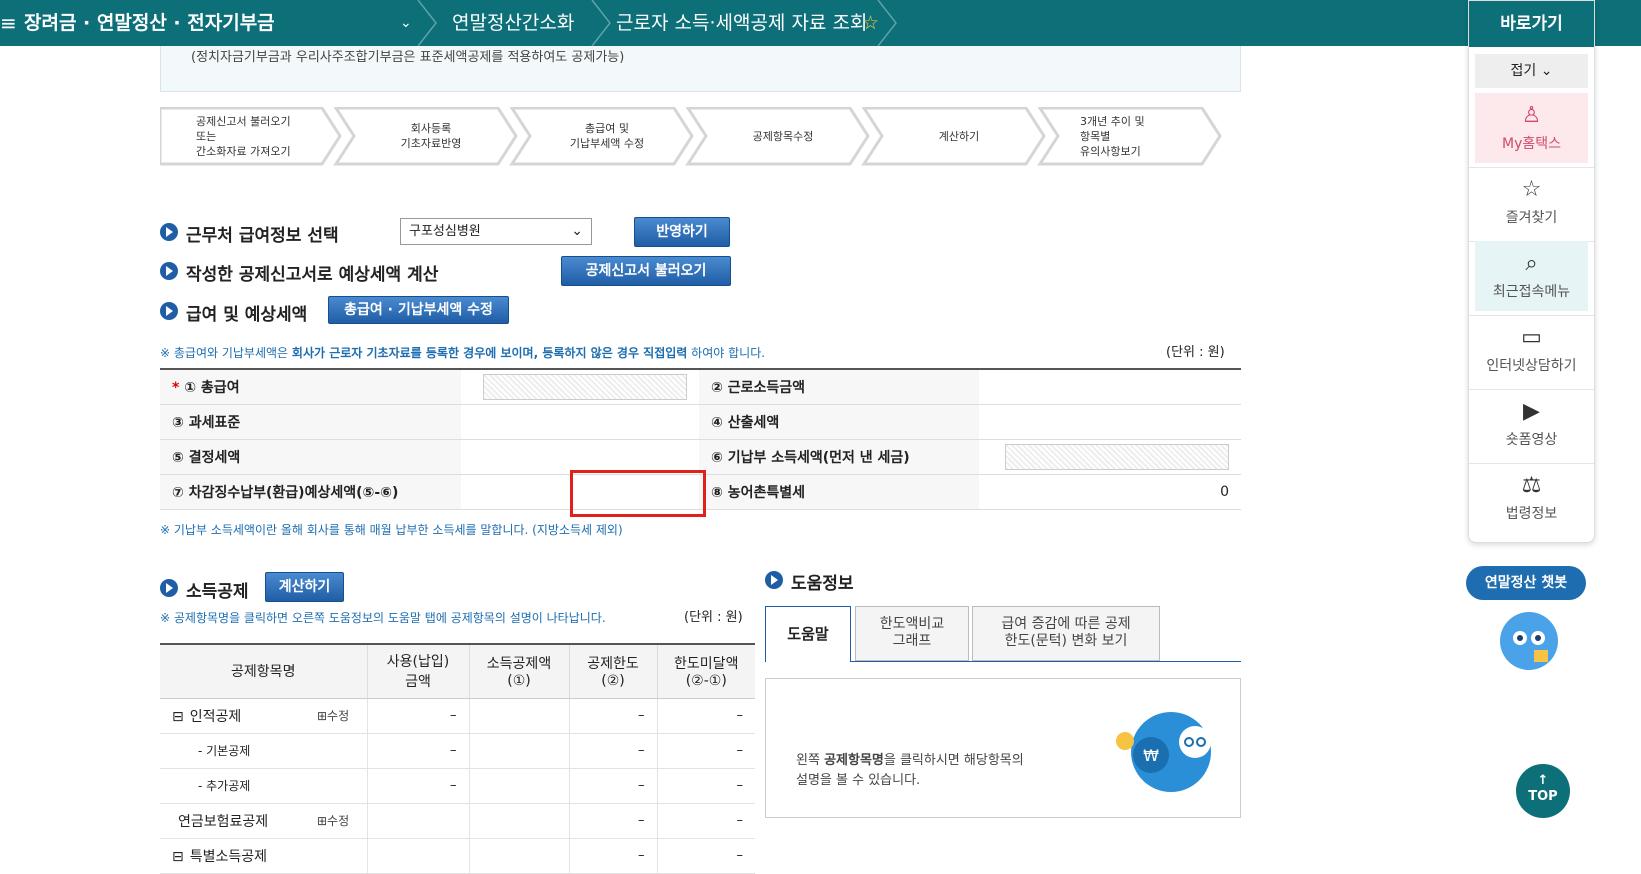  What do you see at coordinates (1531, 424) in the screenshot?
I see `quick-item: ▶ 숏폼영상` at bounding box center [1531, 424].